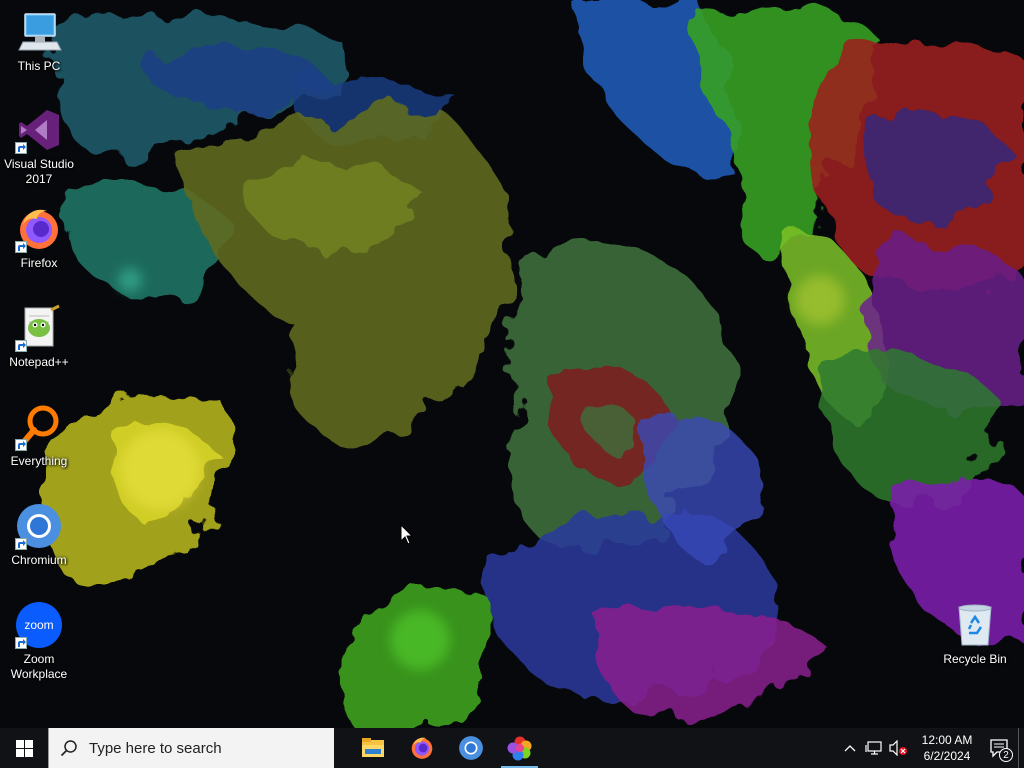  I want to click on taskbar-clock: 12:00 AM 6/2/2024, so click(947, 748).